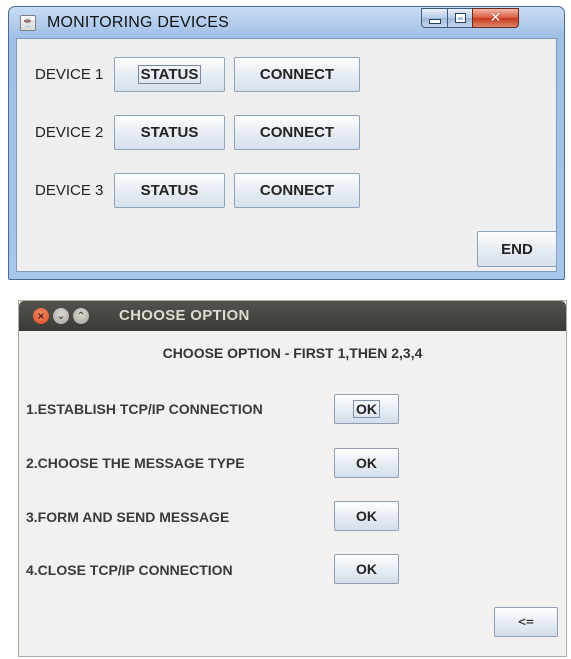 This screenshot has height=659, width=571. Describe the element at coordinates (69, 190) in the screenshot. I see `device-3-label: DEVICE 3` at that location.